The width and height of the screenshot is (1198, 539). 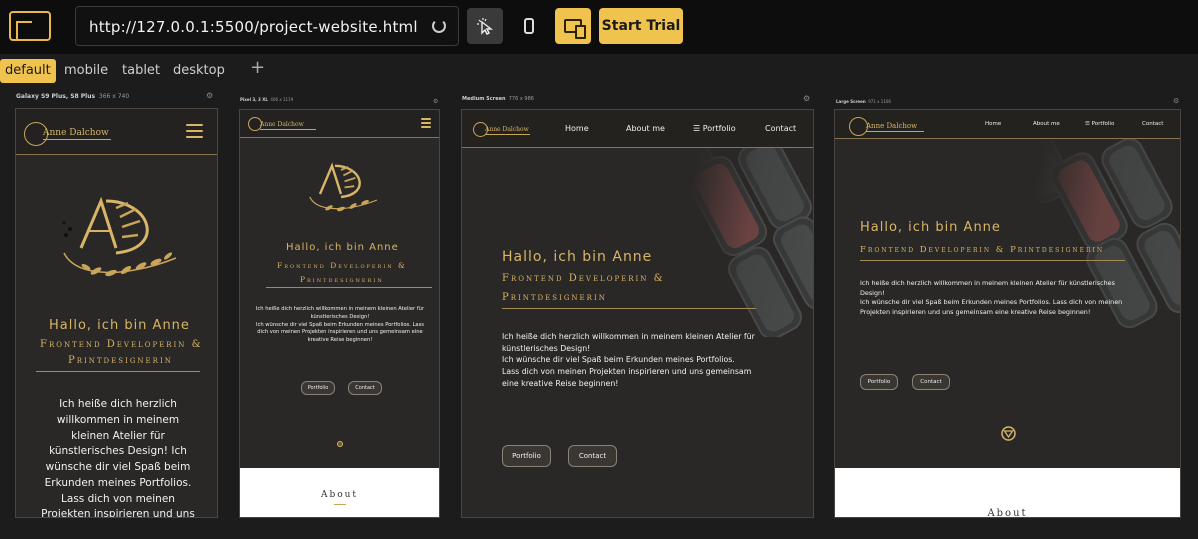 I want to click on device-label-galaxy: Galaxy S9 Plus, S8 Plus 366 x 740, so click(x=72, y=96).